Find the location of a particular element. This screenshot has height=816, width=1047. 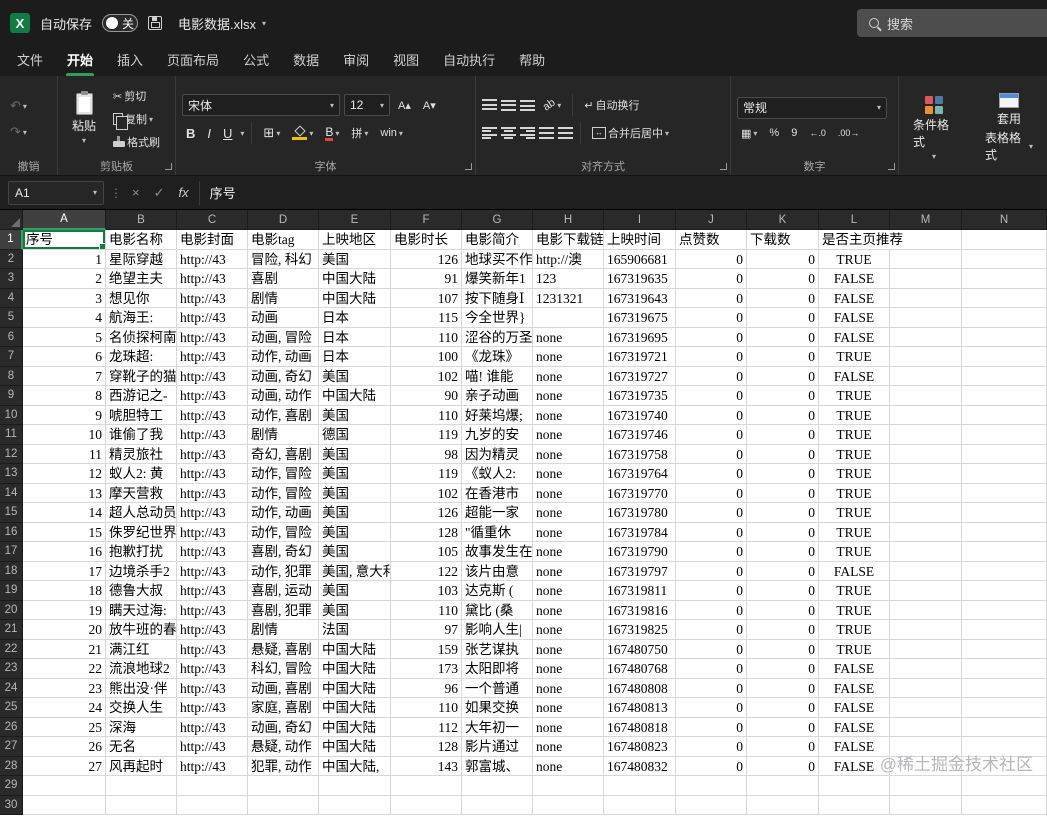

cell-L3: FALSE is located at coordinates (854, 279).